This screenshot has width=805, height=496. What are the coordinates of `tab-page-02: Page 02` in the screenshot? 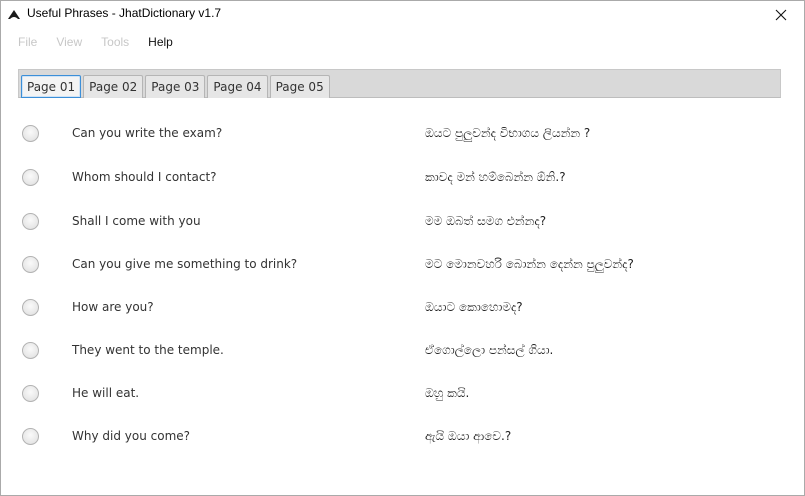 It's located at (113, 86).